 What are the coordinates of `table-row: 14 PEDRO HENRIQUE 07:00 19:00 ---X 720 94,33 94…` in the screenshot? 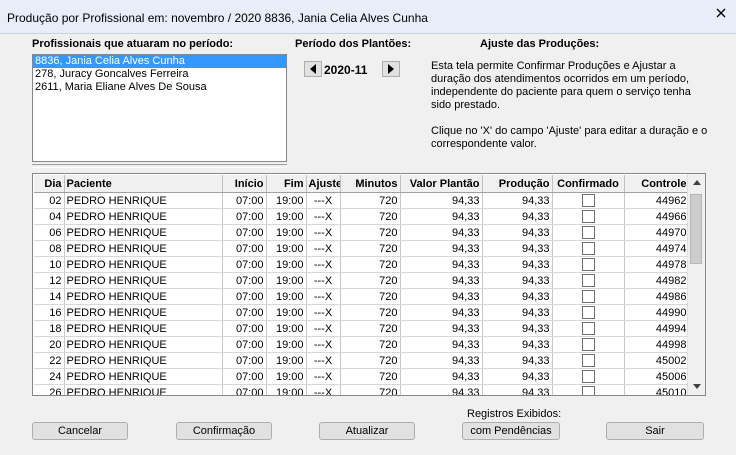 It's located at (362, 296).